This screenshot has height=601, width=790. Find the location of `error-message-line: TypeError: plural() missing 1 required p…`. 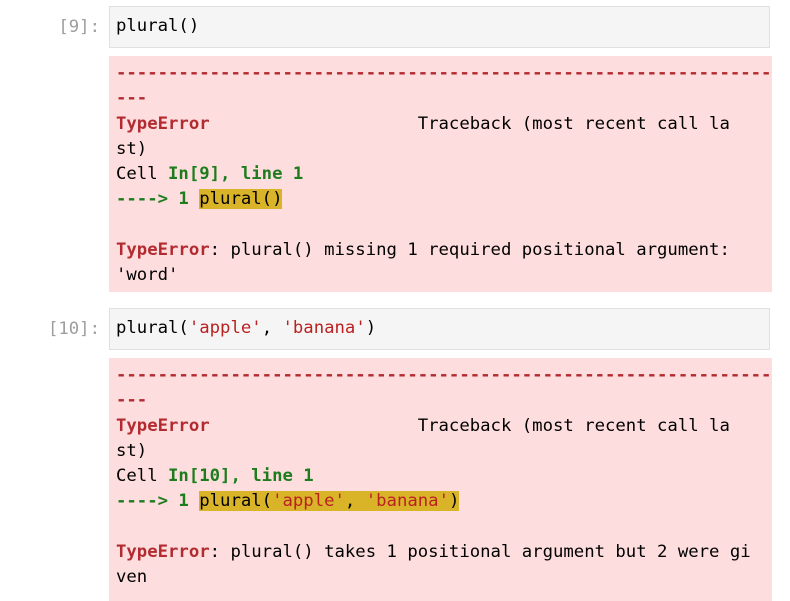

error-message-line: TypeError: plural() missing 1 required p… is located at coordinates (443, 250).